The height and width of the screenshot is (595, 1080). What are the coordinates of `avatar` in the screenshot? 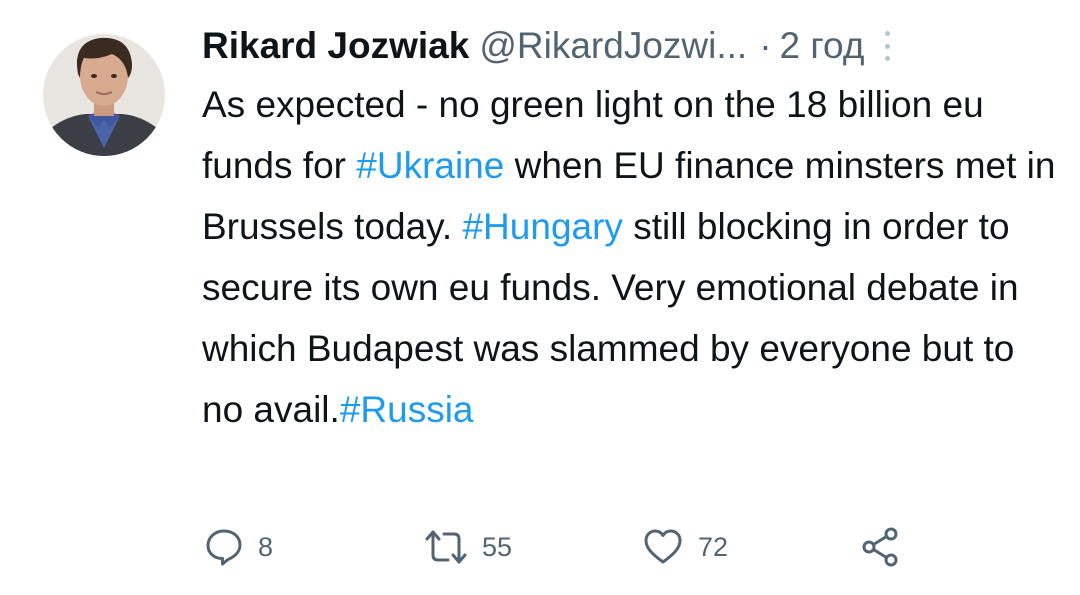 It's located at (104, 95).